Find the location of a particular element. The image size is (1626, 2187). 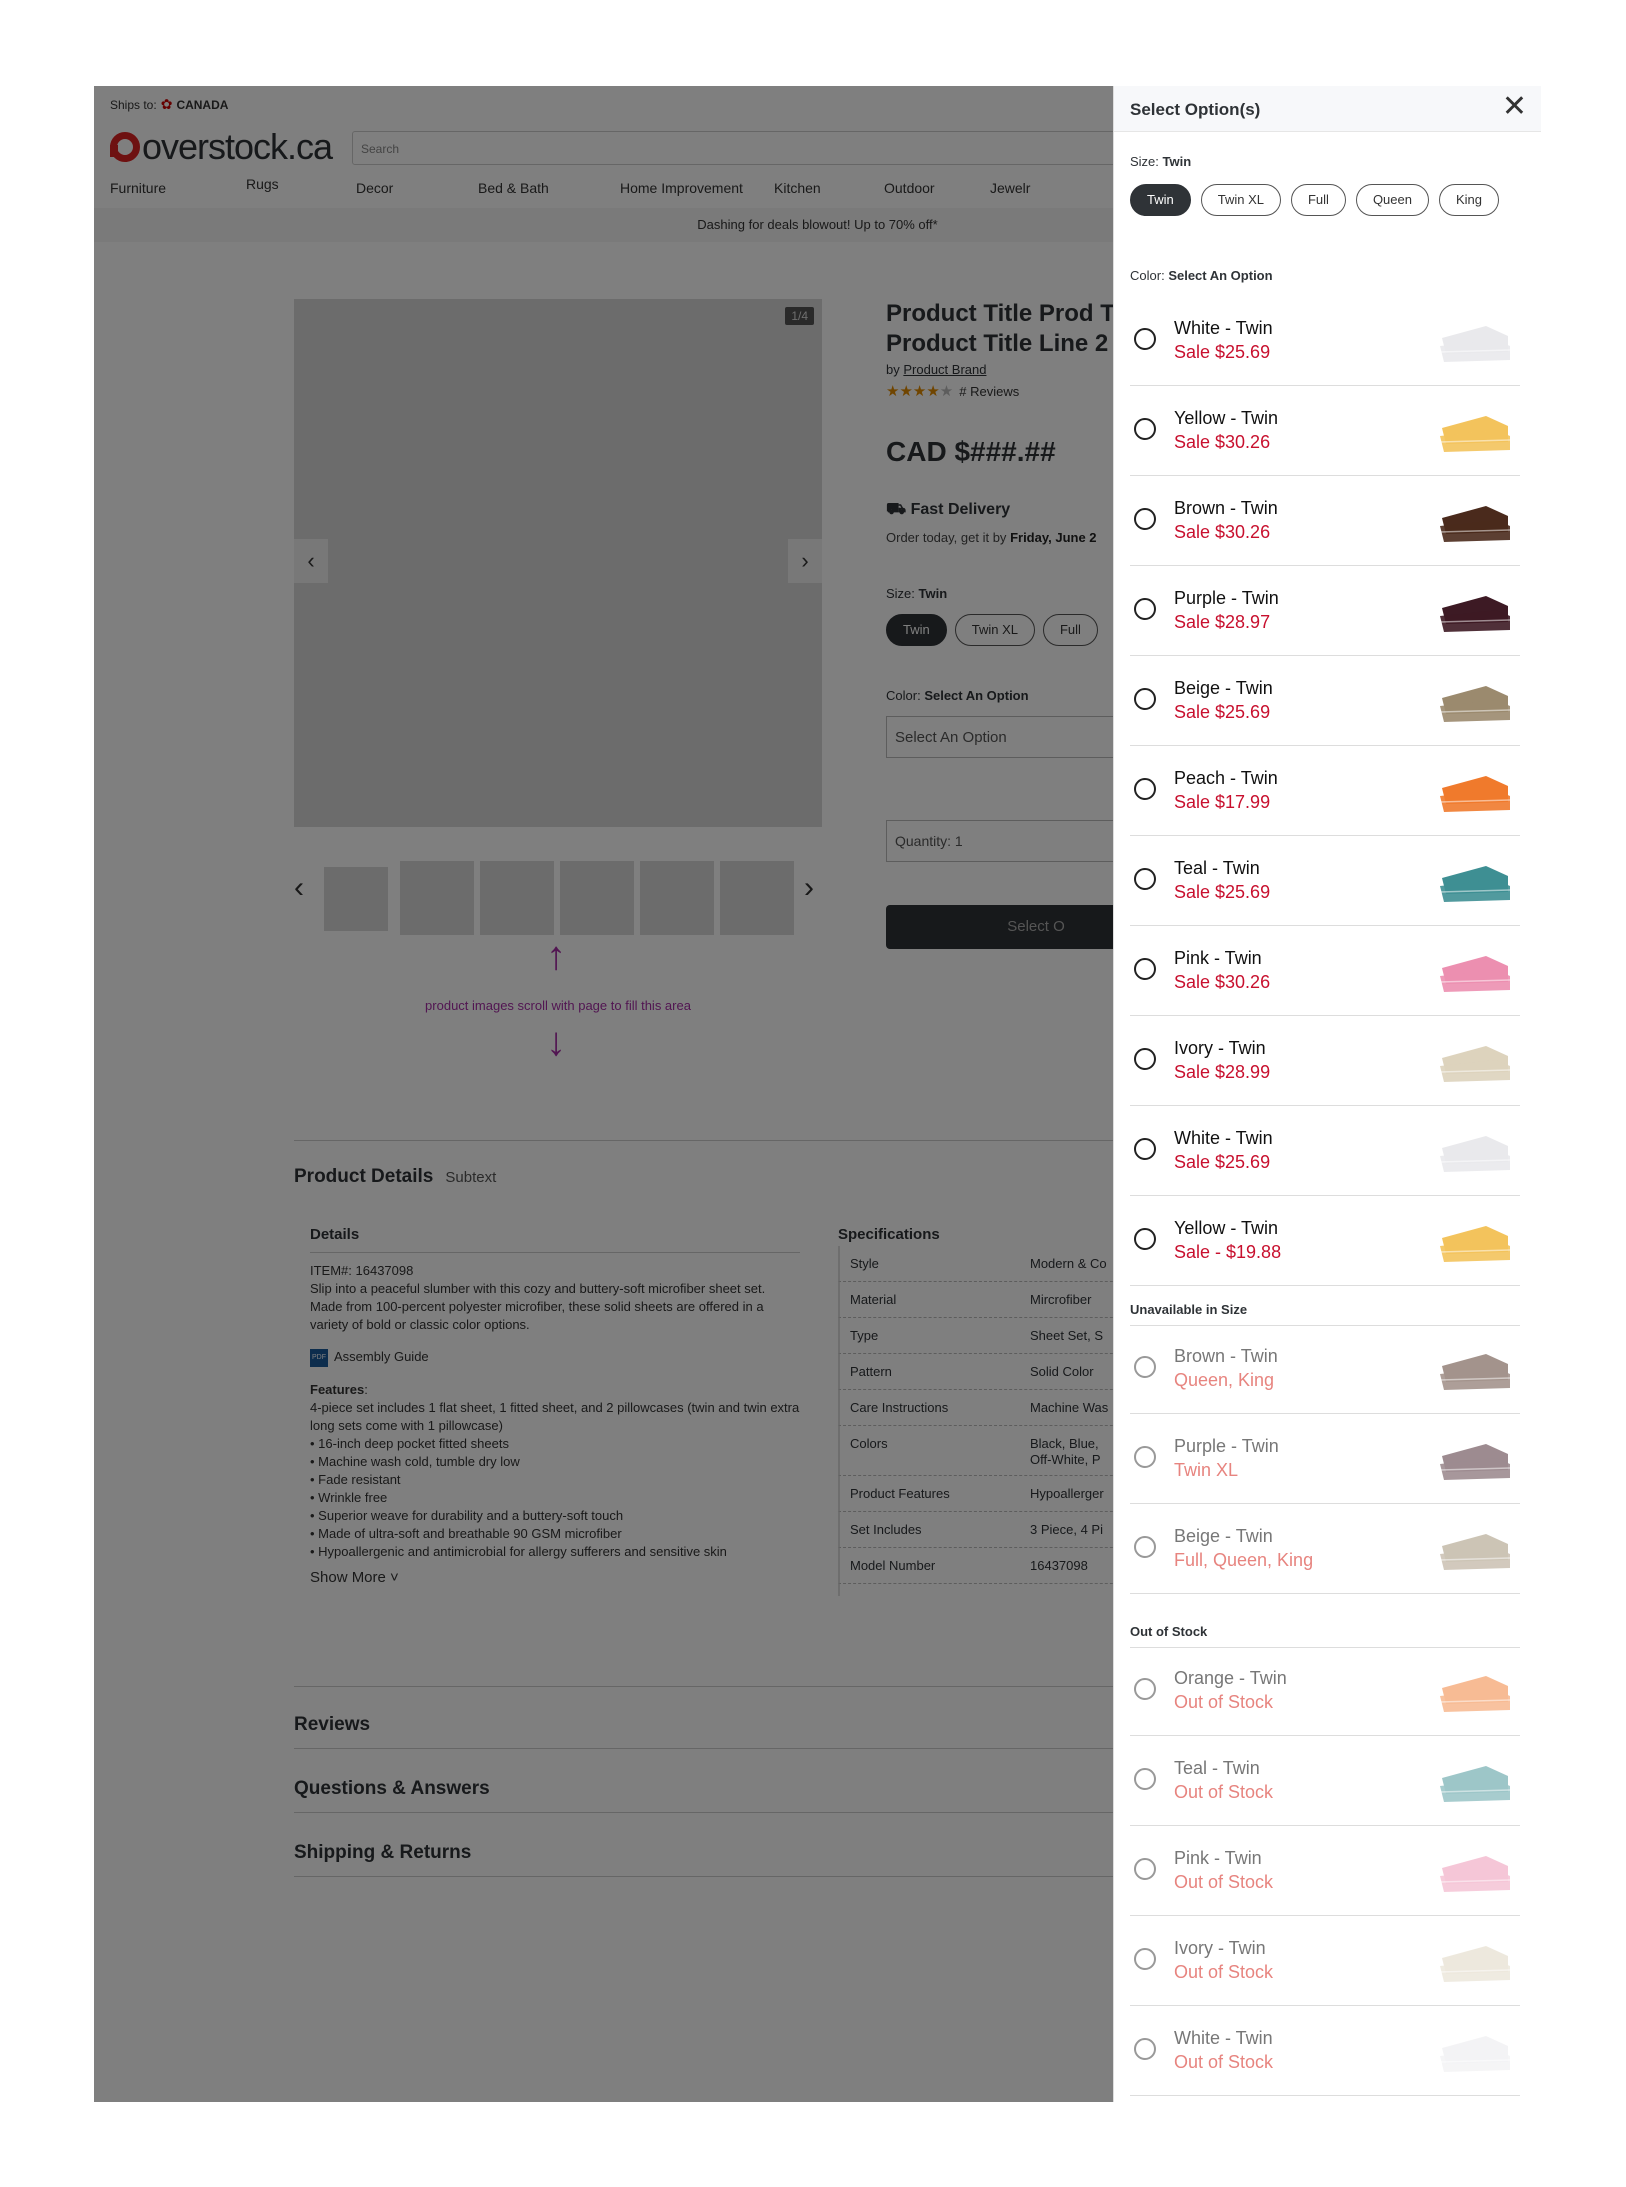

panel-header: Select Option(s) ✕ is located at coordinates (1327, 109).